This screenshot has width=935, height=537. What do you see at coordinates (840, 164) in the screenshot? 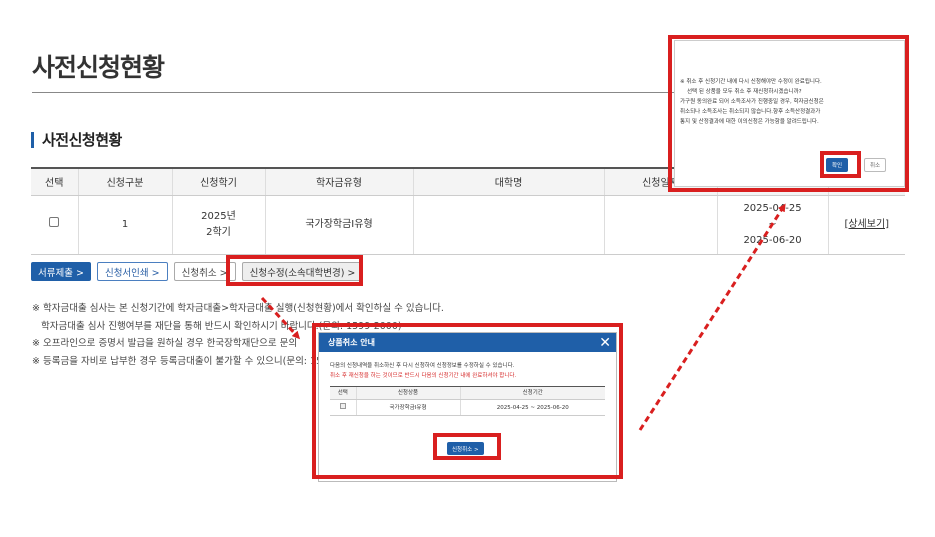
I see `highlight-box-confirm-button` at bounding box center [840, 164].